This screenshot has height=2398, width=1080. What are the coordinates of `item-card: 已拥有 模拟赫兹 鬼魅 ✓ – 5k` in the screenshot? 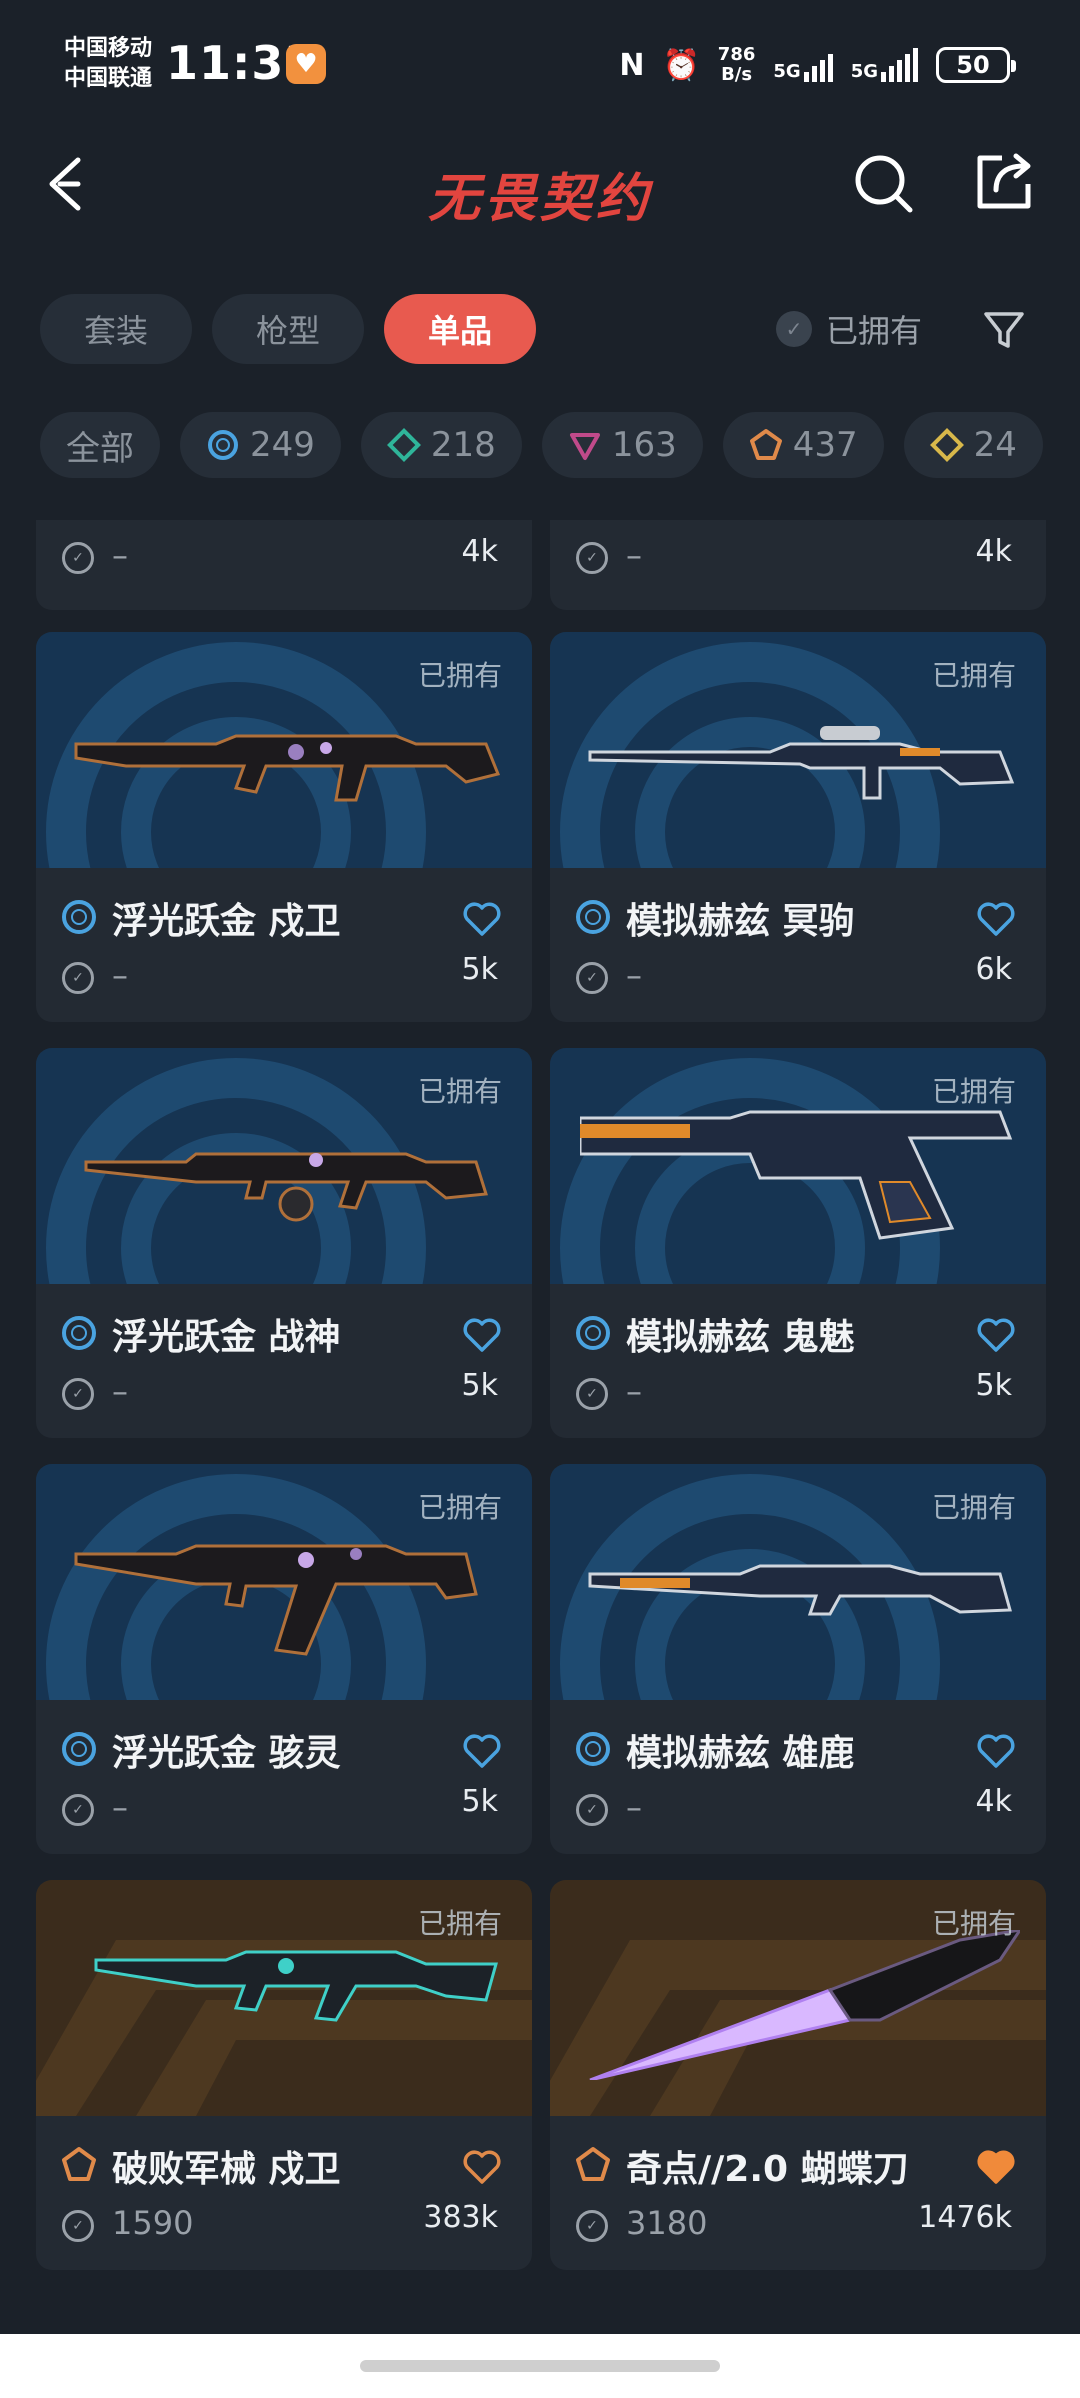 It's located at (798, 1243).